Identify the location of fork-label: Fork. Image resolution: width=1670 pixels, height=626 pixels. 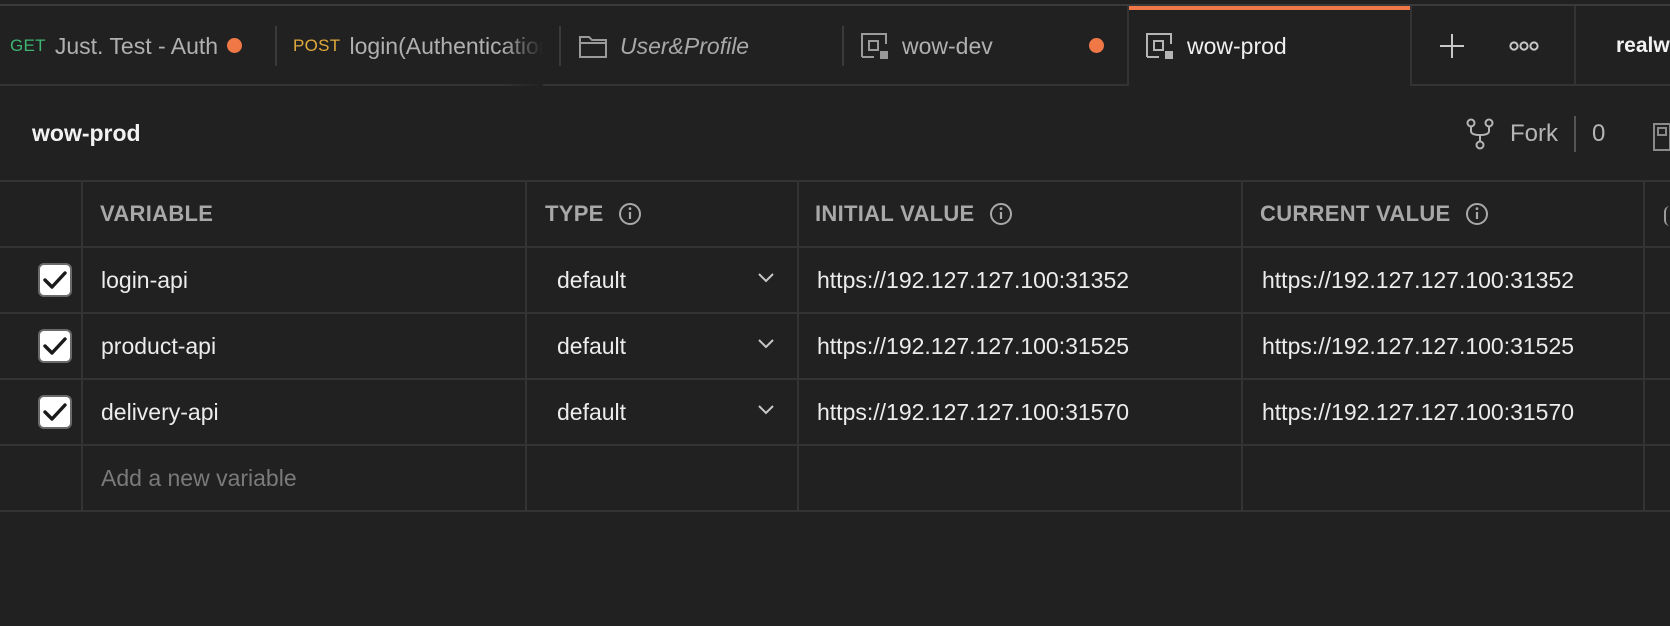
(1534, 133).